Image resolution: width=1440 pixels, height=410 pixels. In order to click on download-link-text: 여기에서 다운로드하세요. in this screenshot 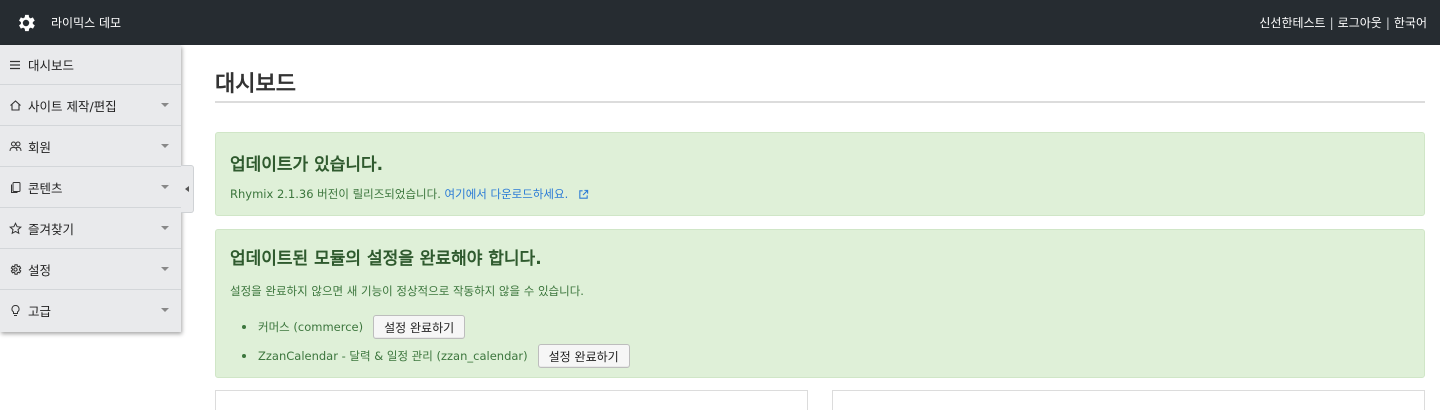, I will do `click(506, 194)`.